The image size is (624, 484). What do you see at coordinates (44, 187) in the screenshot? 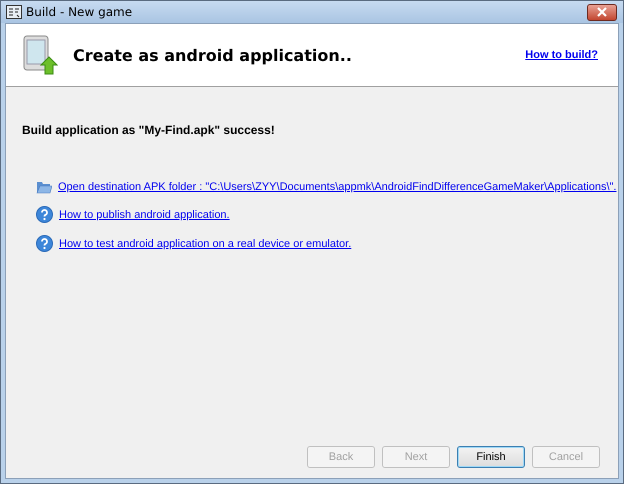
I see `folder-icon` at bounding box center [44, 187].